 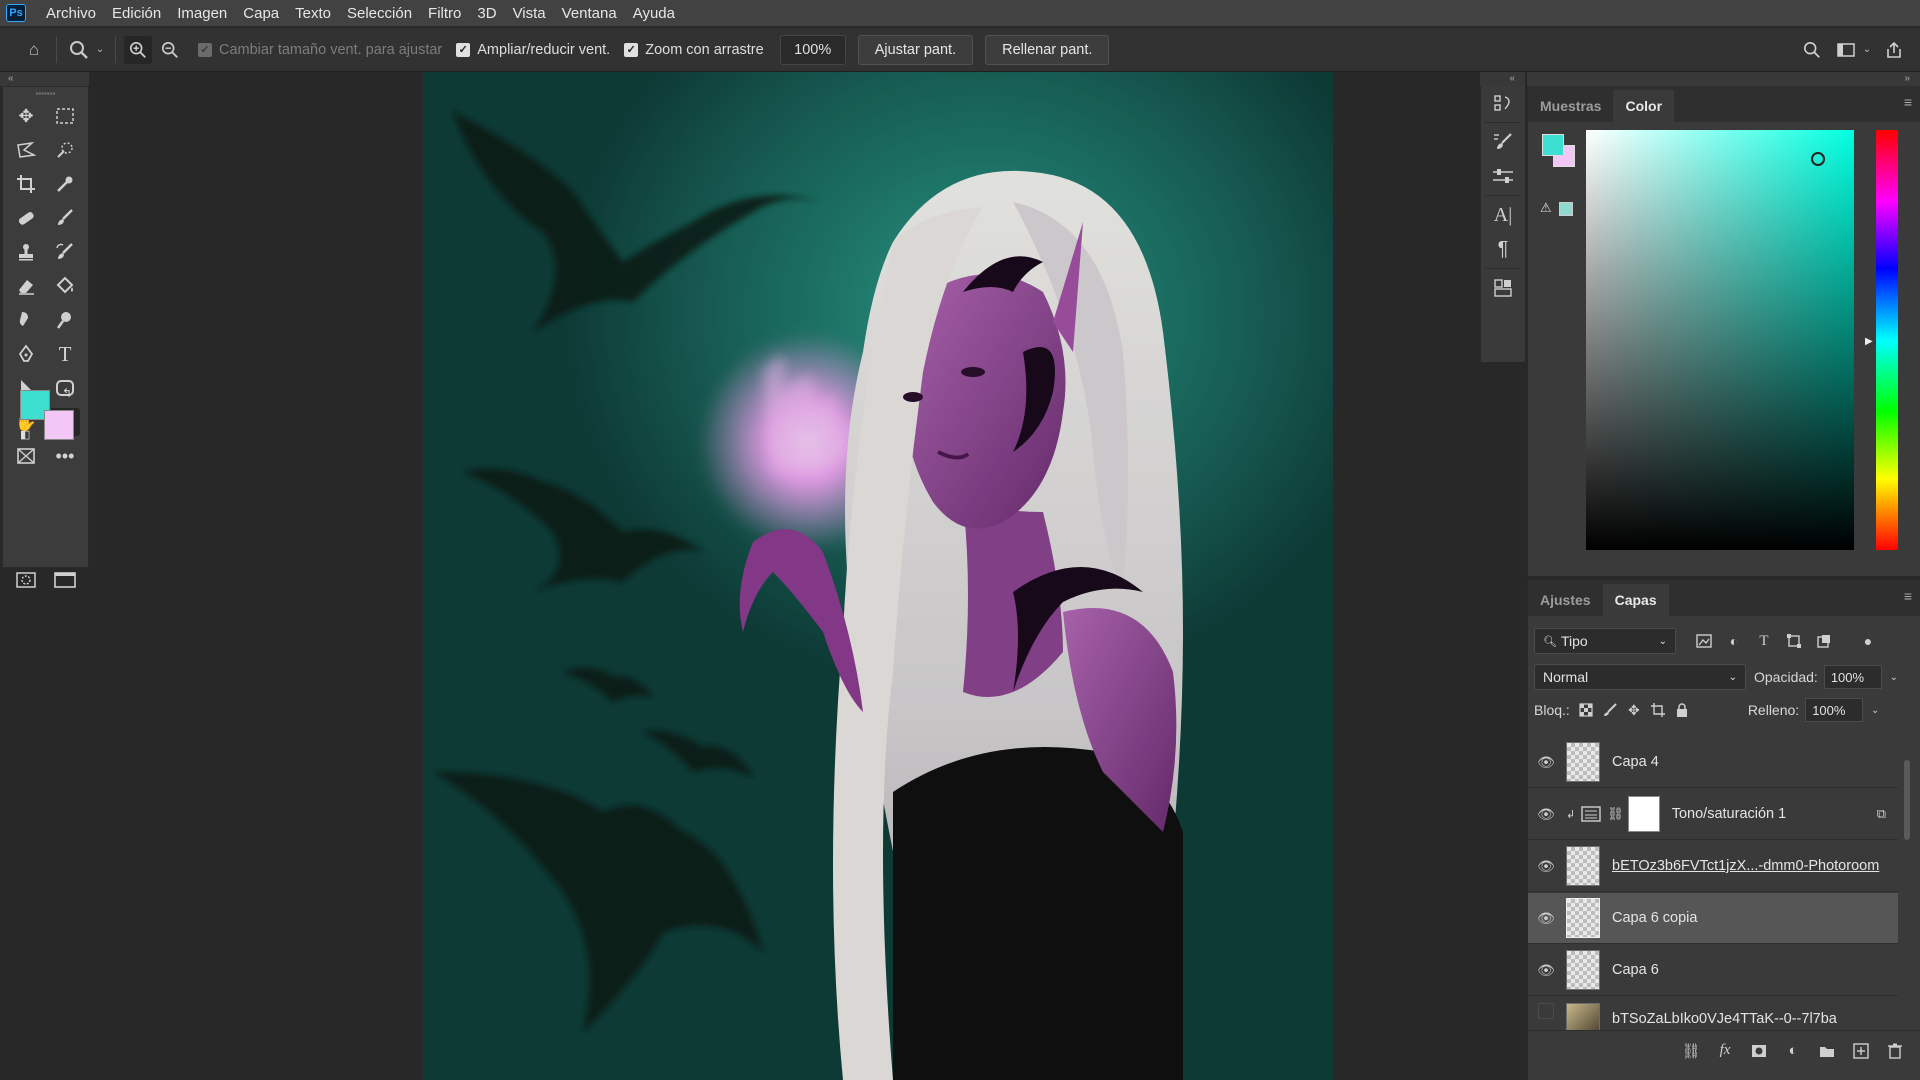 What do you see at coordinates (1553, 145) in the screenshot?
I see `color-panel-foreground-swatch` at bounding box center [1553, 145].